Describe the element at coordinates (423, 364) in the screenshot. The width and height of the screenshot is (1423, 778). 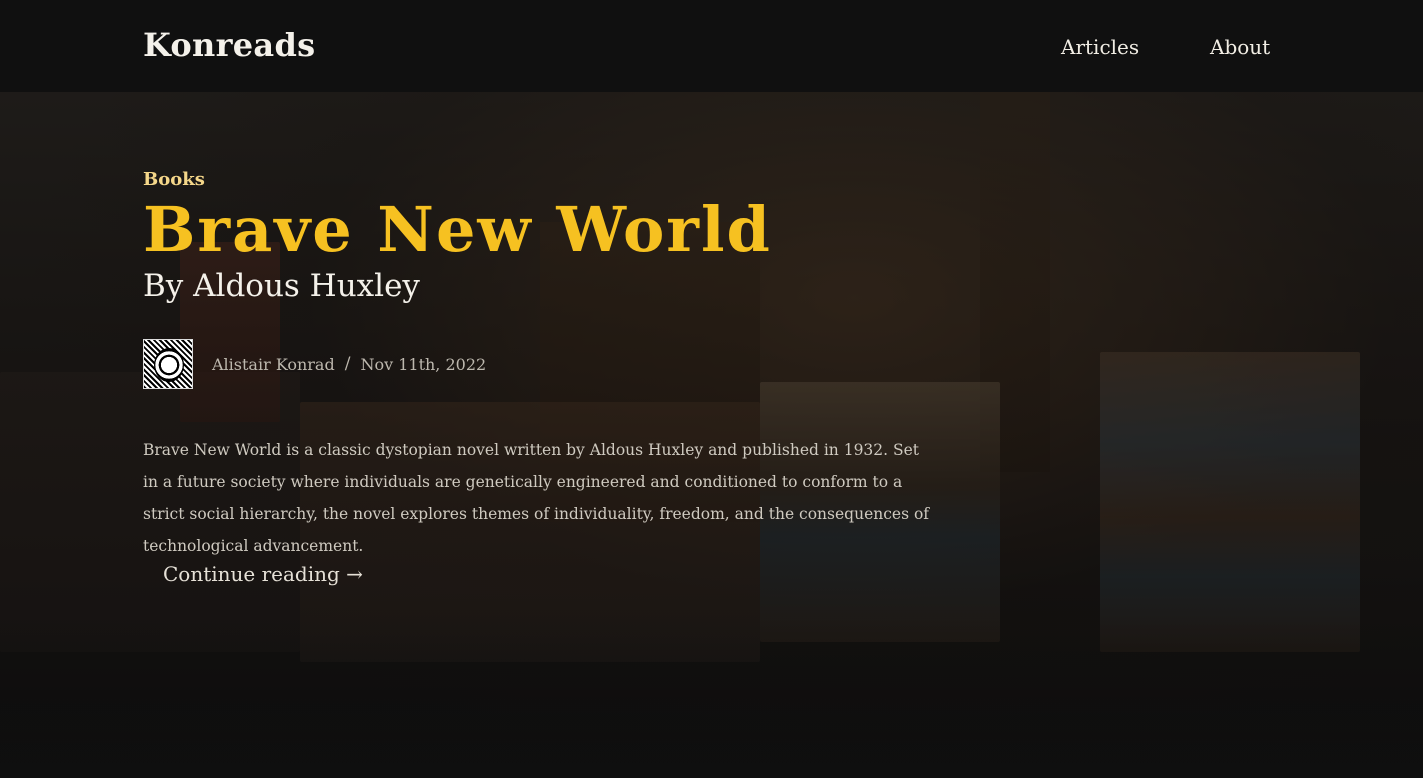
I see `post-date: Nov 11th, 2022` at that location.